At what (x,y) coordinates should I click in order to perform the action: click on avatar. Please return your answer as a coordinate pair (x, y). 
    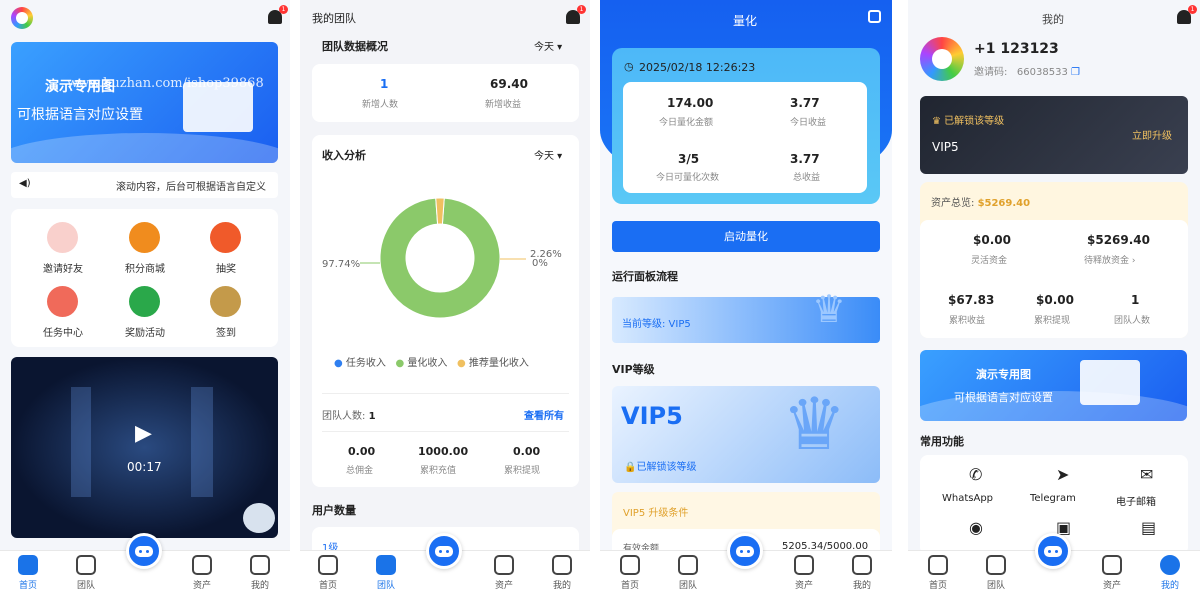
    Looking at the image, I should click on (942, 59).